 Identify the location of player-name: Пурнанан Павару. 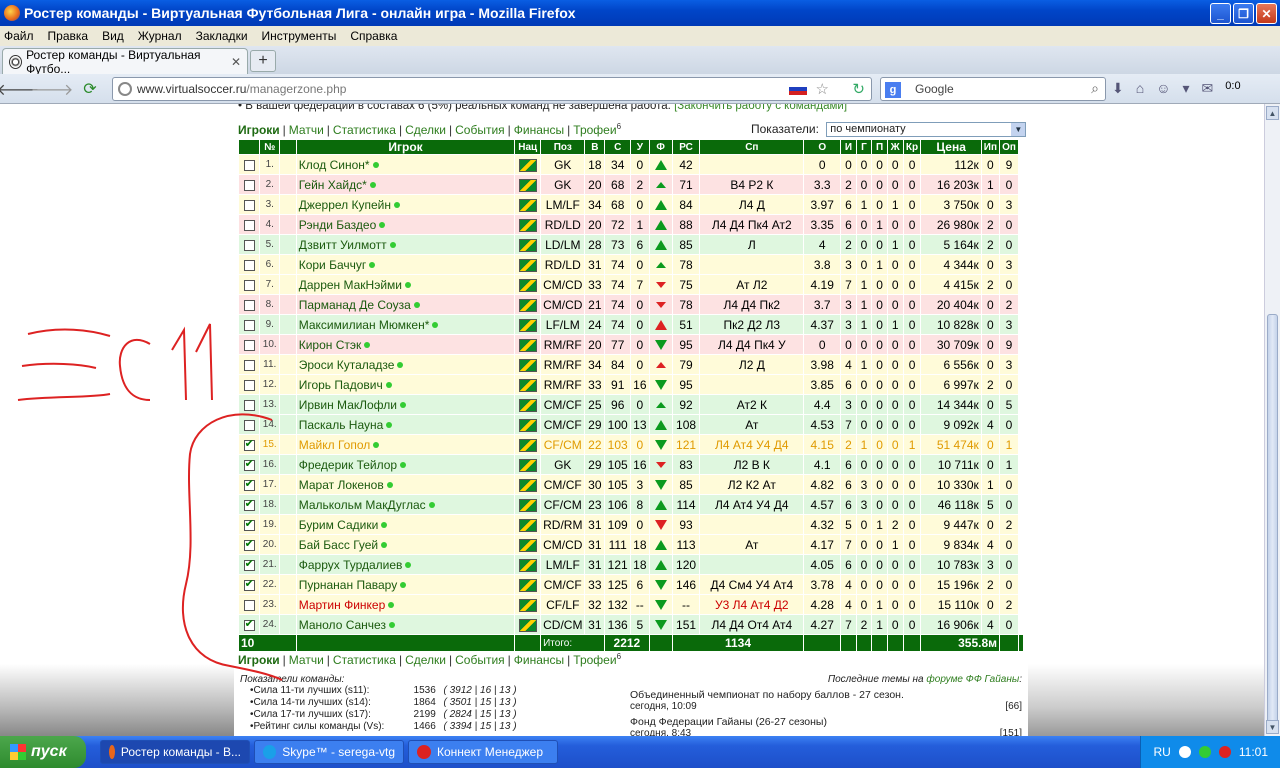
(405, 584).